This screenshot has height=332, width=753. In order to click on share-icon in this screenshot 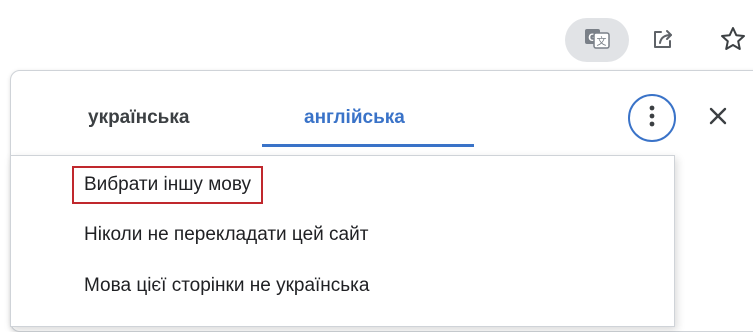, I will do `click(663, 41)`.